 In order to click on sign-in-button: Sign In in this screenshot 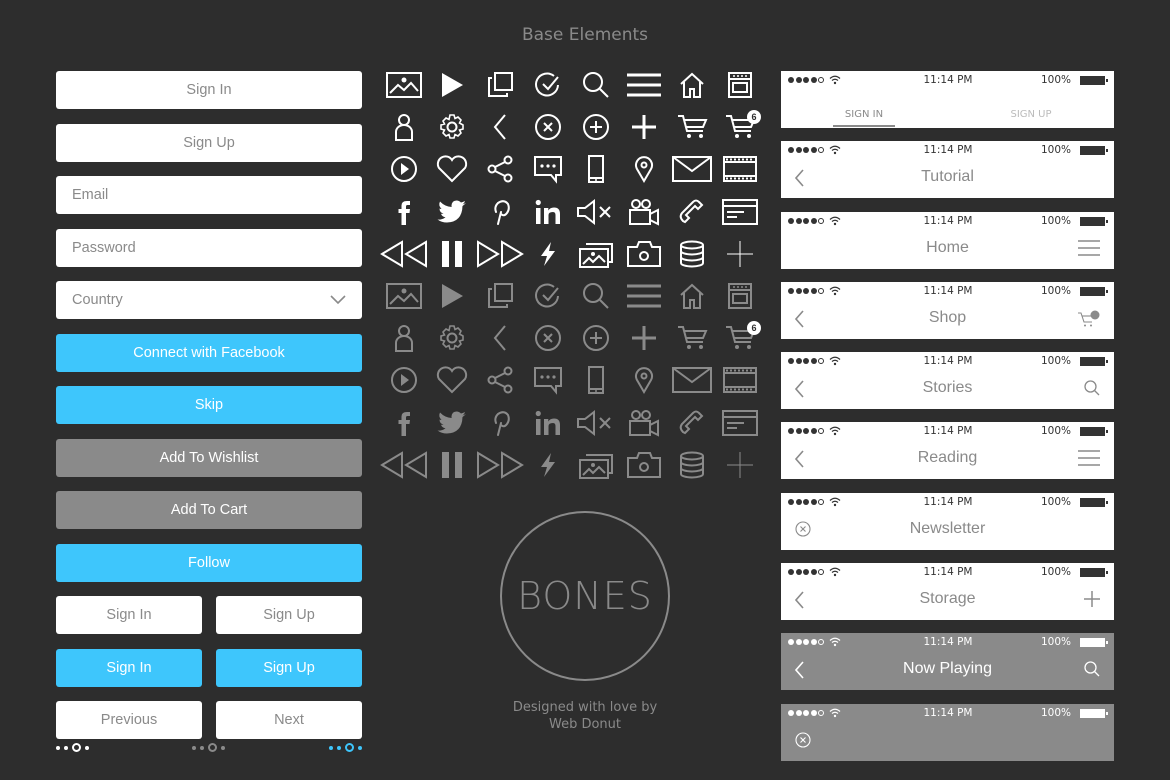, I will do `click(209, 90)`.